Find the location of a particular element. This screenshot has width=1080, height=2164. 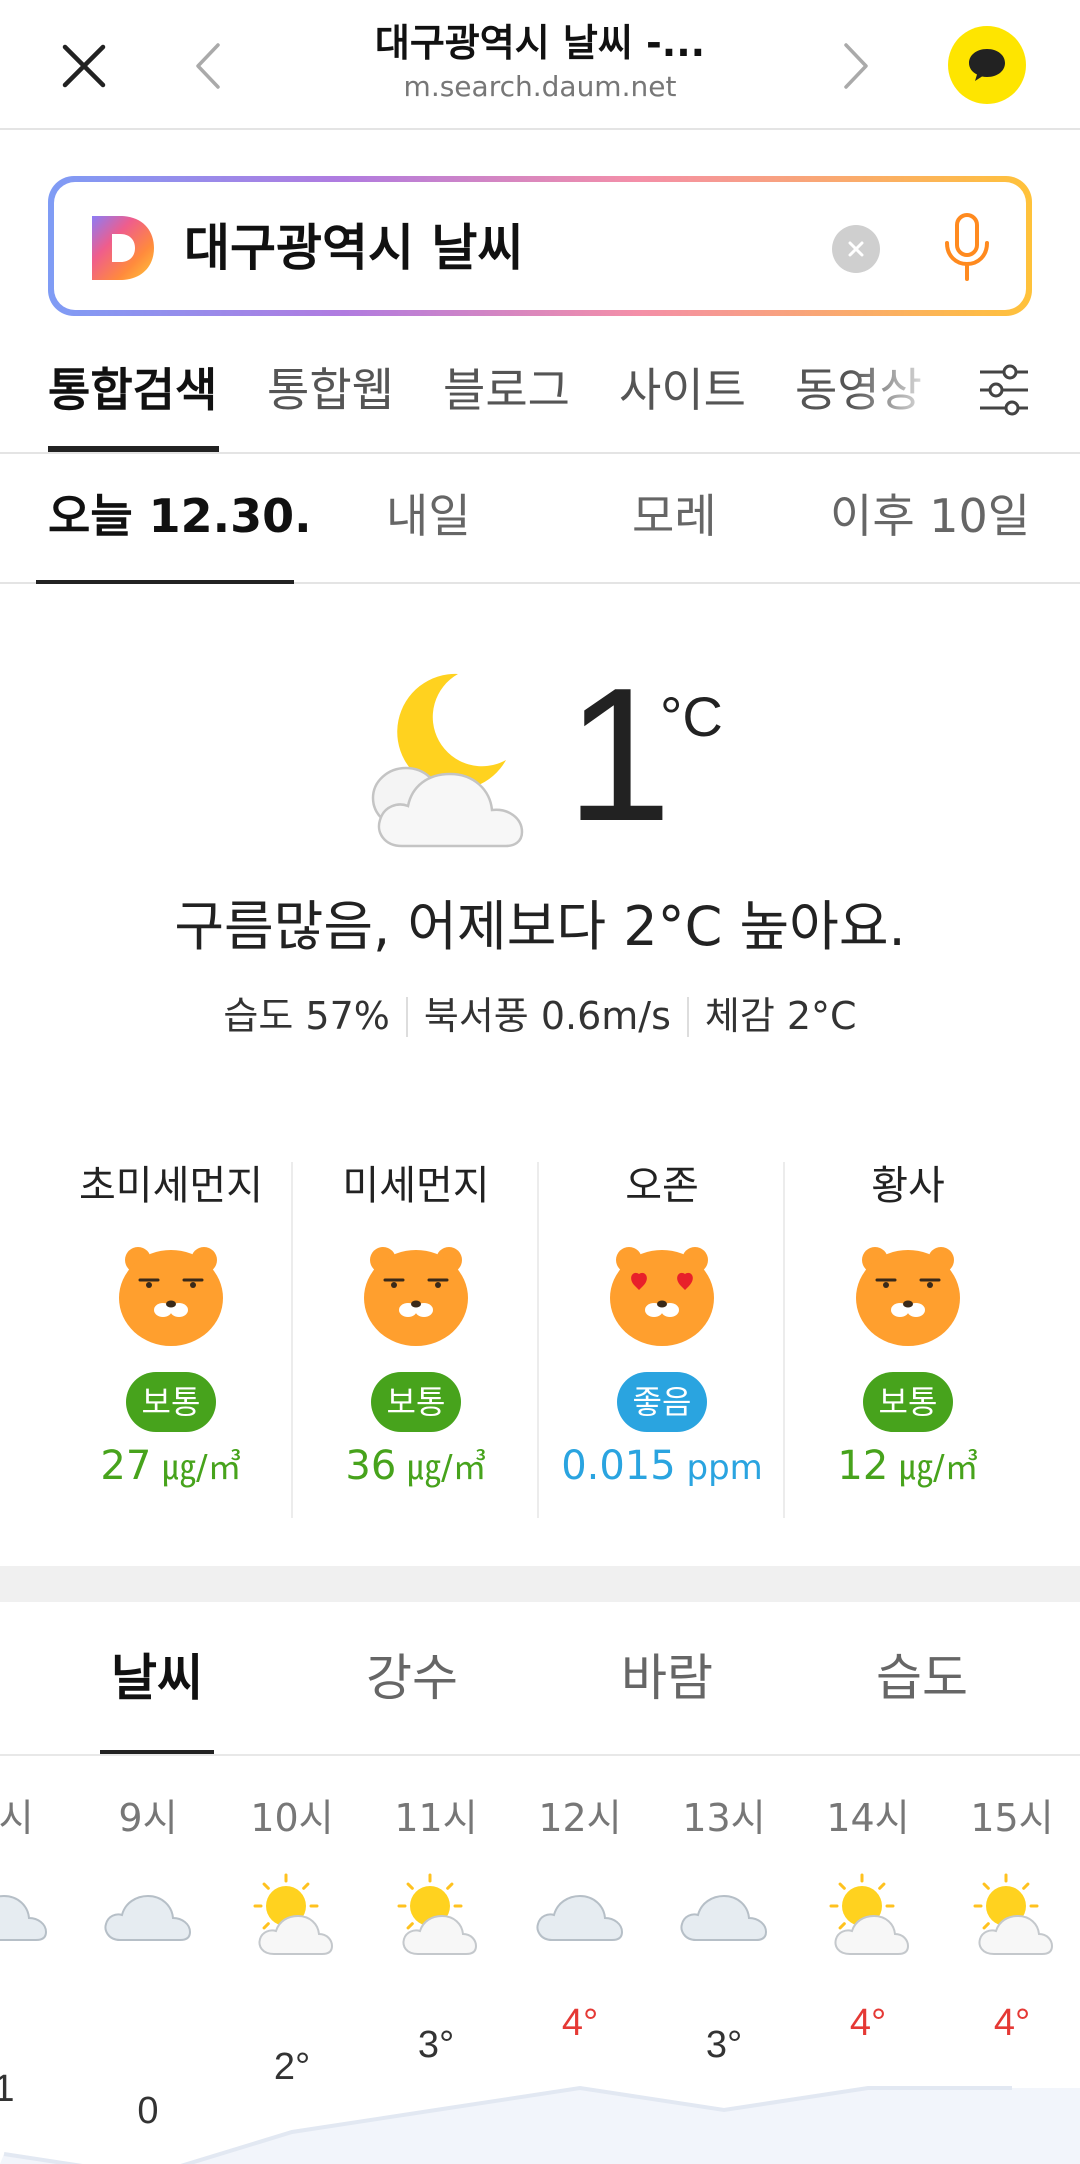

tab-site: 사이트 is located at coordinates (682, 390).